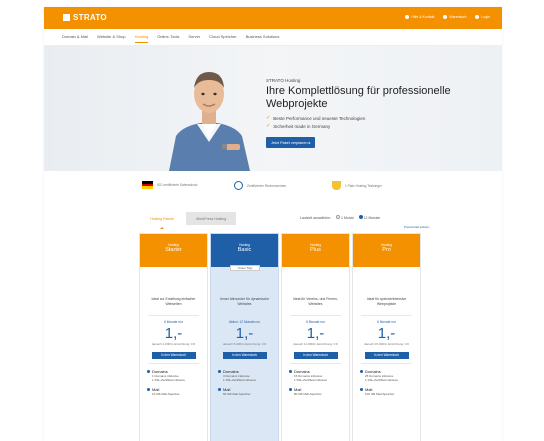  What do you see at coordinates (363, 185) in the screenshot?
I see `trust-text: 1 Platz Hosting Testsieger` at bounding box center [363, 185].